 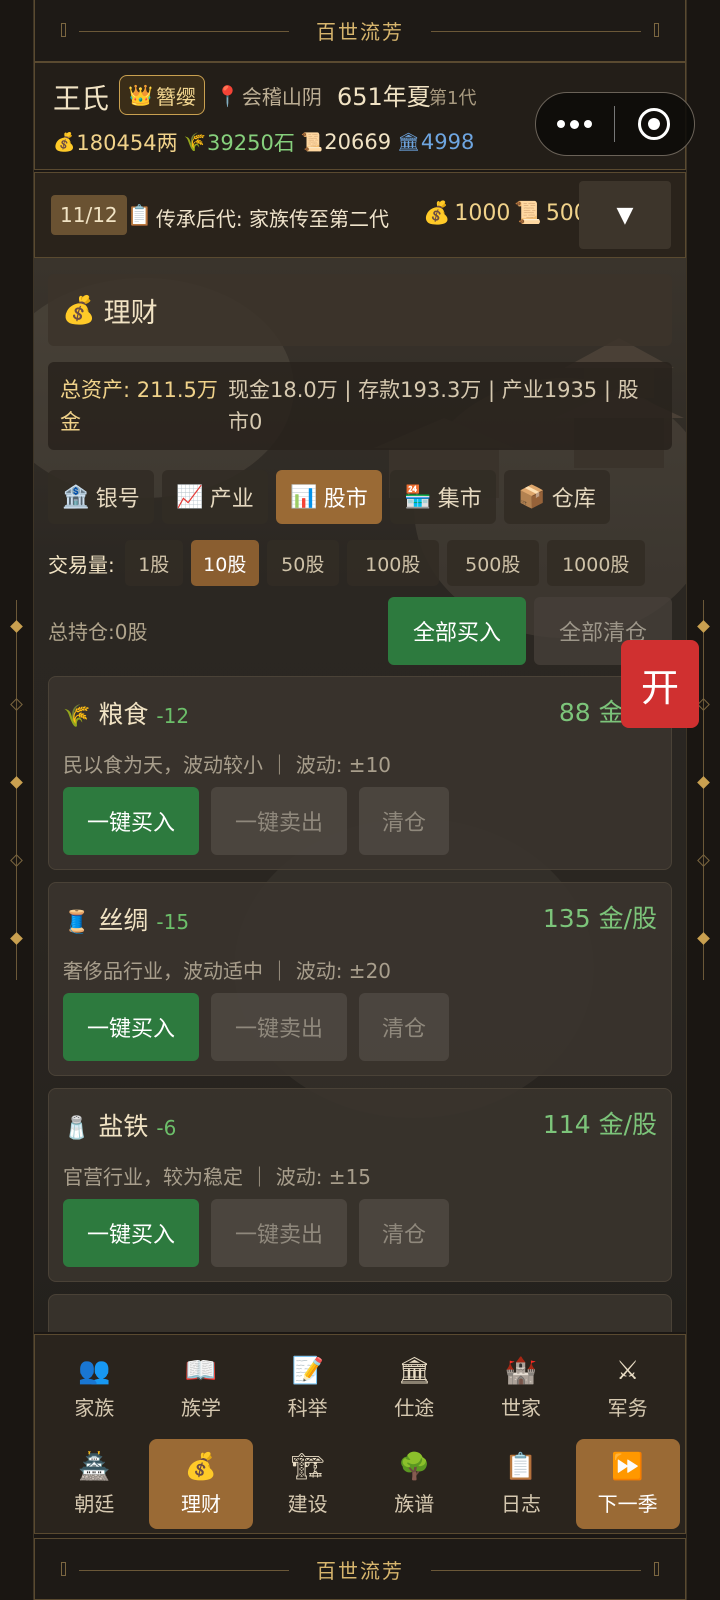 What do you see at coordinates (77, 922) in the screenshot?
I see `silk-icon: 🧵` at bounding box center [77, 922].